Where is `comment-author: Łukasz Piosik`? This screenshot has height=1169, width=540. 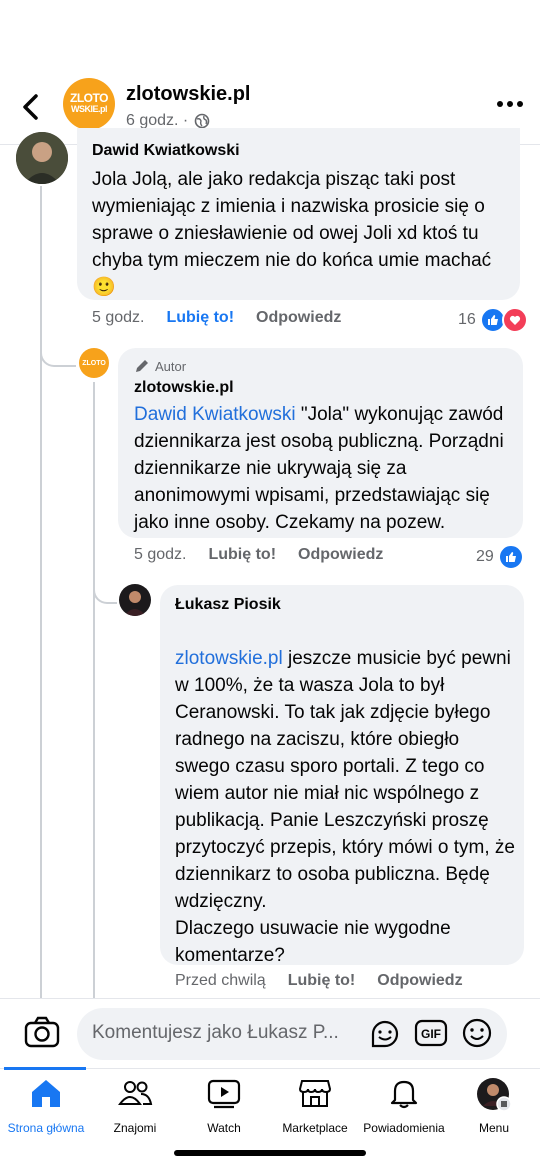 comment-author: Łukasz Piosik is located at coordinates (228, 605).